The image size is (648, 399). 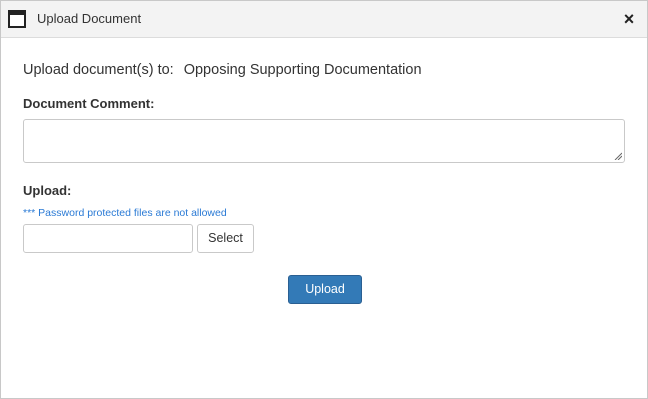 I want to click on close-icon: ×, so click(x=629, y=19).